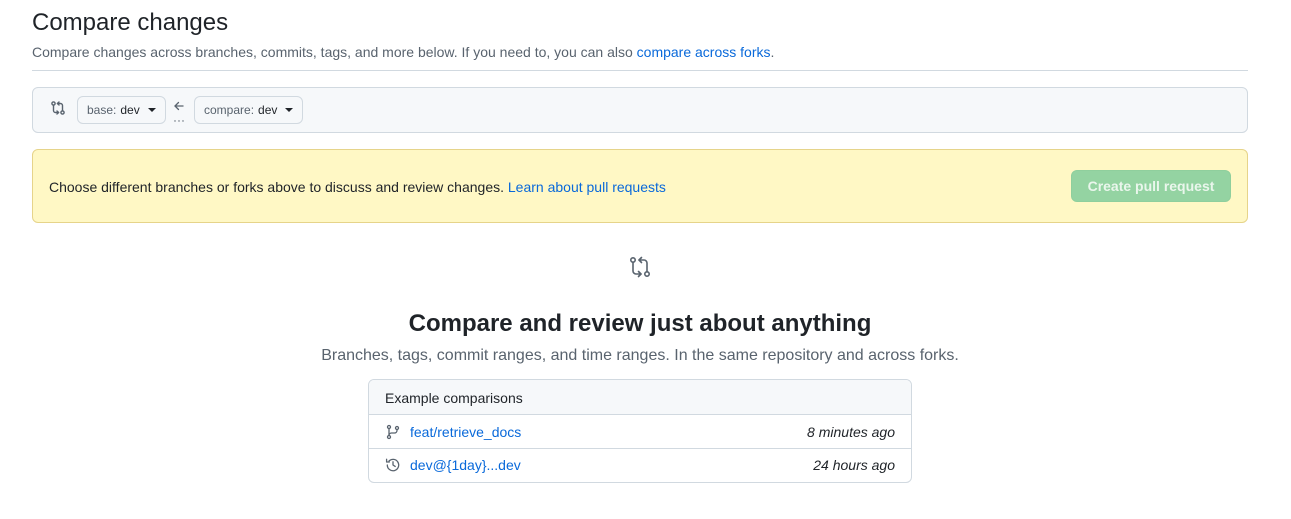 The image size is (1291, 519). I want to click on compare-across-forks-link: compare across forks, so click(704, 52).